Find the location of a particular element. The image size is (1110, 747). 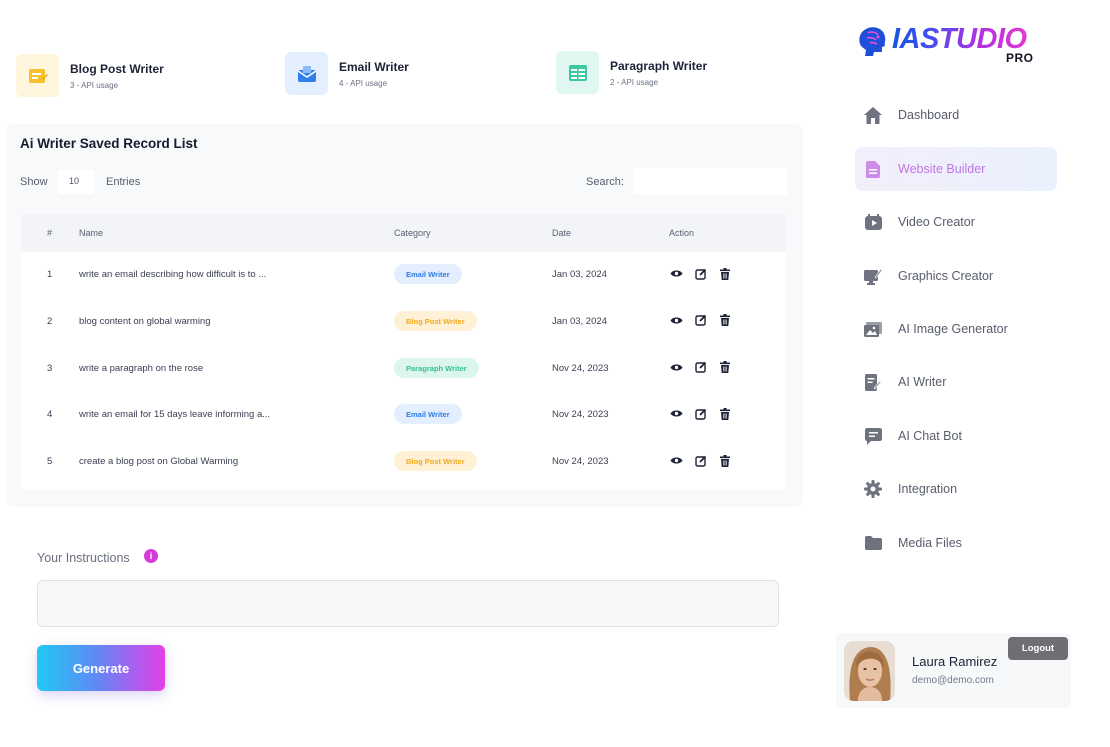

nav-item-media-files: Media Files is located at coordinates (956, 543).